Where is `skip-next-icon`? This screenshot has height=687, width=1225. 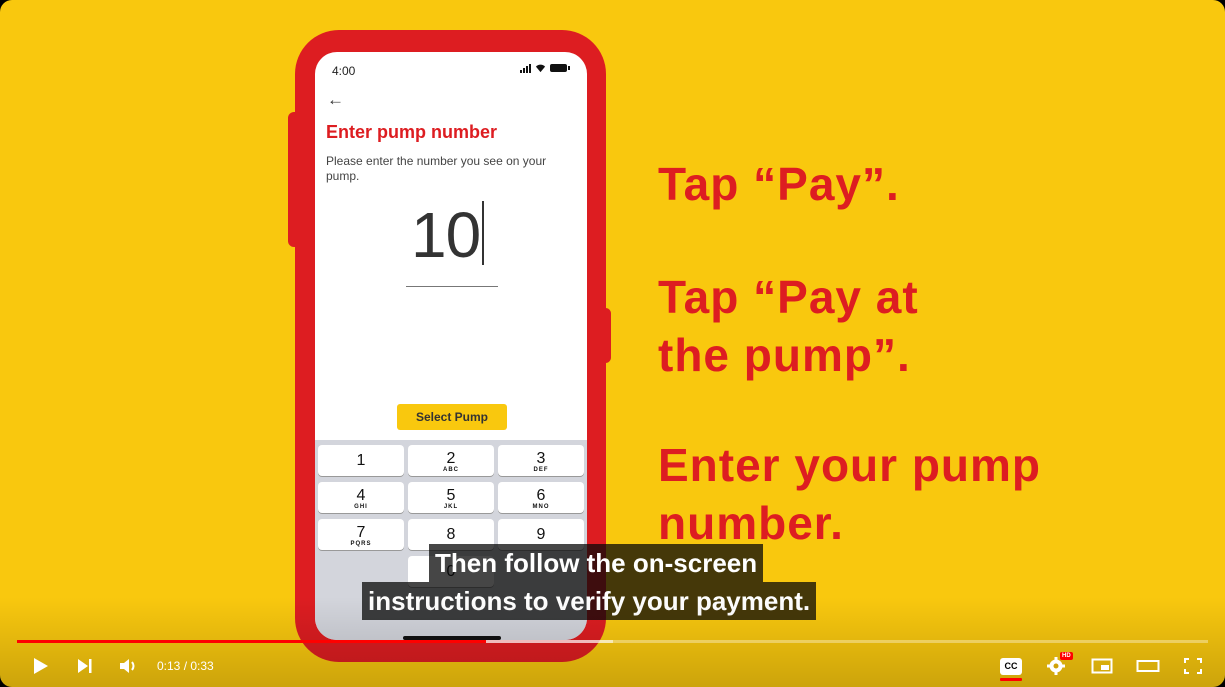
skip-next-icon is located at coordinates (85, 666).